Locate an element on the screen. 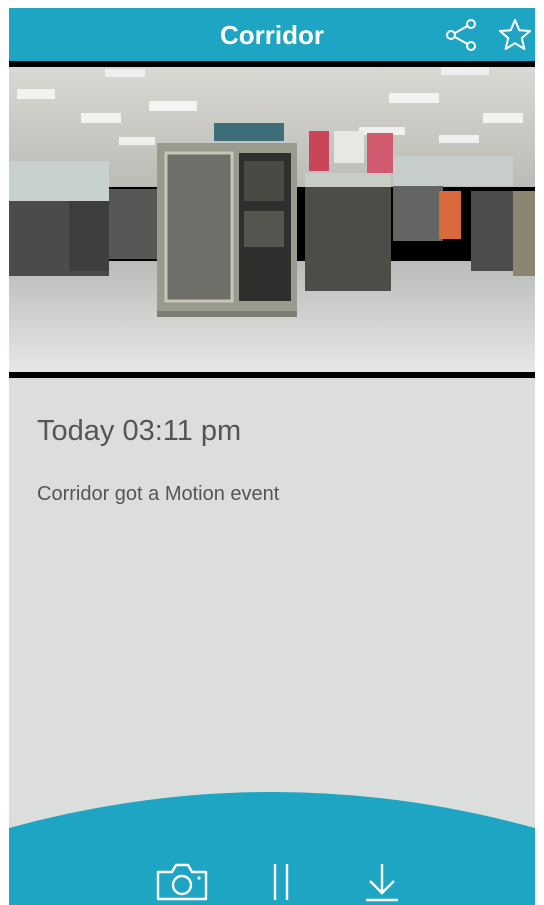  share-icon is located at coordinates (461, 35).